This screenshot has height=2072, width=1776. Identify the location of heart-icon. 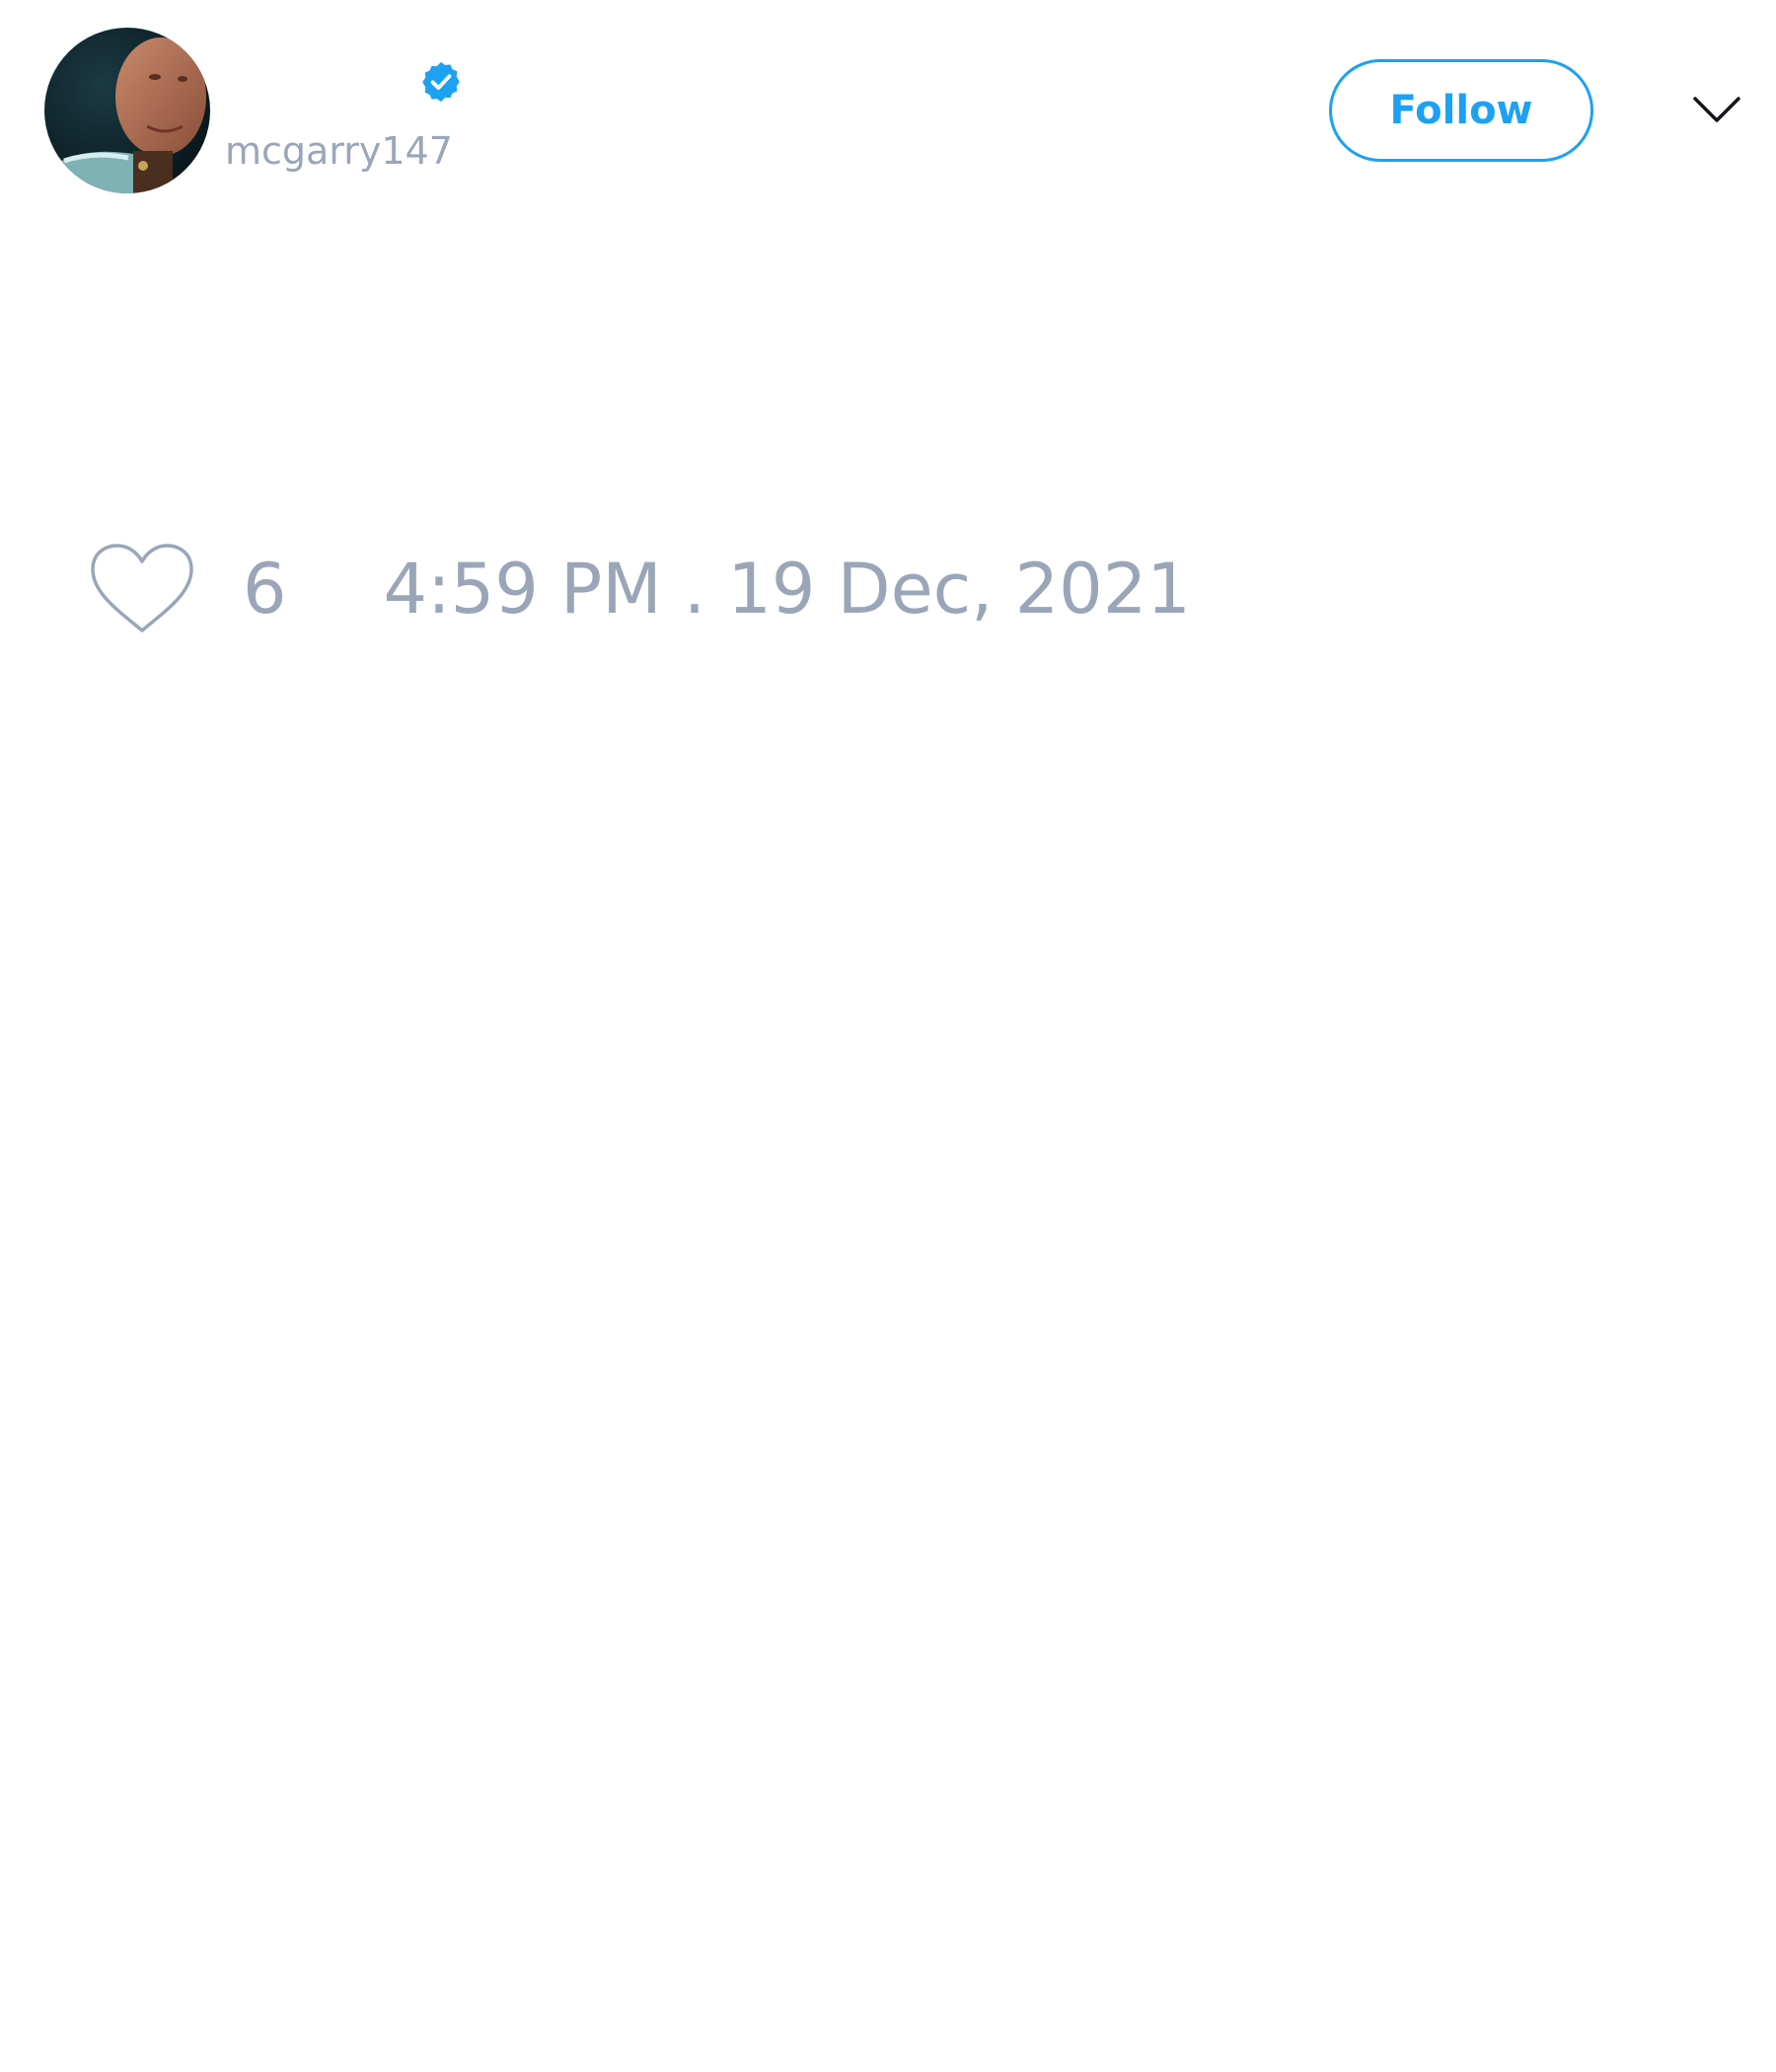
(142, 588).